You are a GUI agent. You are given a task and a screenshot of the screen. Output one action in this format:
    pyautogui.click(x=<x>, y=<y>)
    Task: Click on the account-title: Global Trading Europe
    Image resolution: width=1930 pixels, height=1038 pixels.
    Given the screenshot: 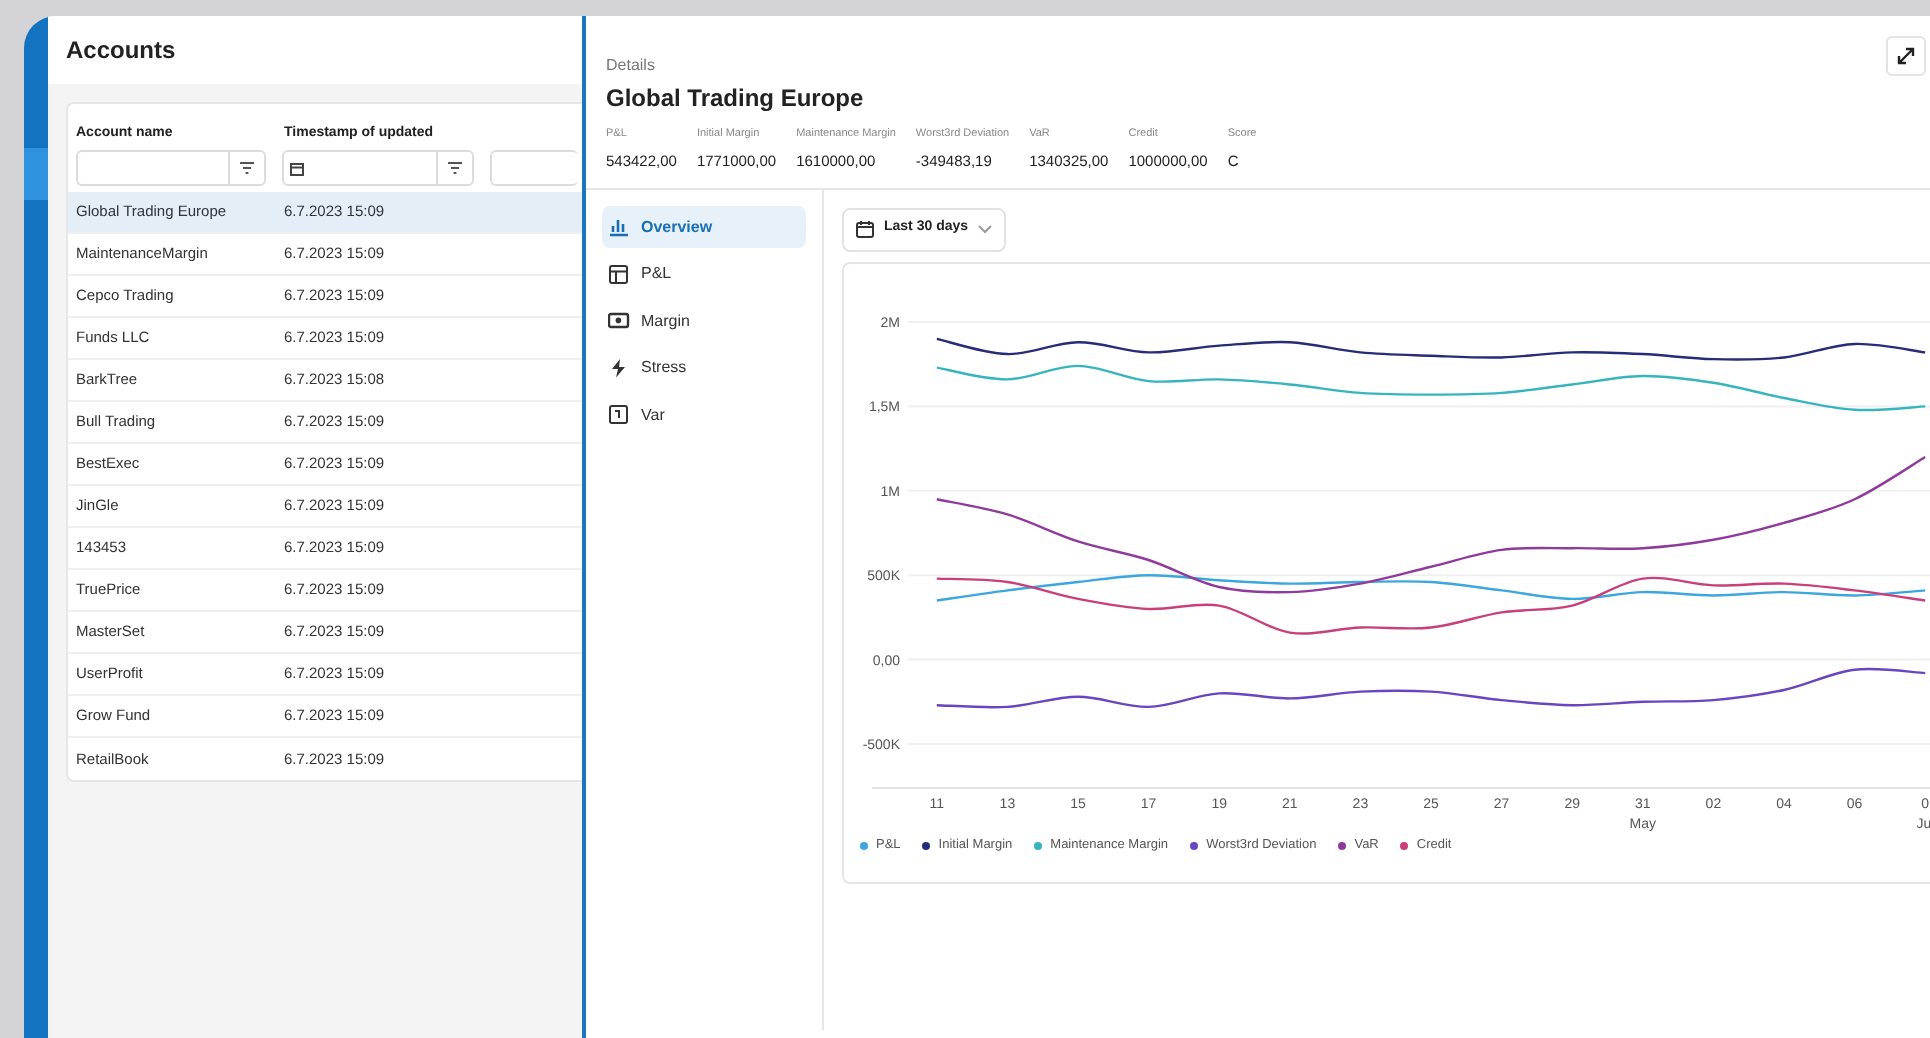 What is the action you would take?
    pyautogui.click(x=735, y=99)
    